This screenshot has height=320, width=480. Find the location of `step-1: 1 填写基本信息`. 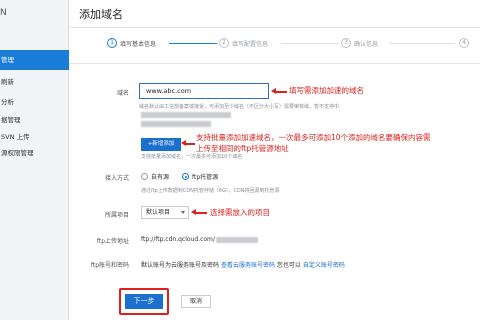

step-1: 1 填写基本信息 is located at coordinates (131, 43).